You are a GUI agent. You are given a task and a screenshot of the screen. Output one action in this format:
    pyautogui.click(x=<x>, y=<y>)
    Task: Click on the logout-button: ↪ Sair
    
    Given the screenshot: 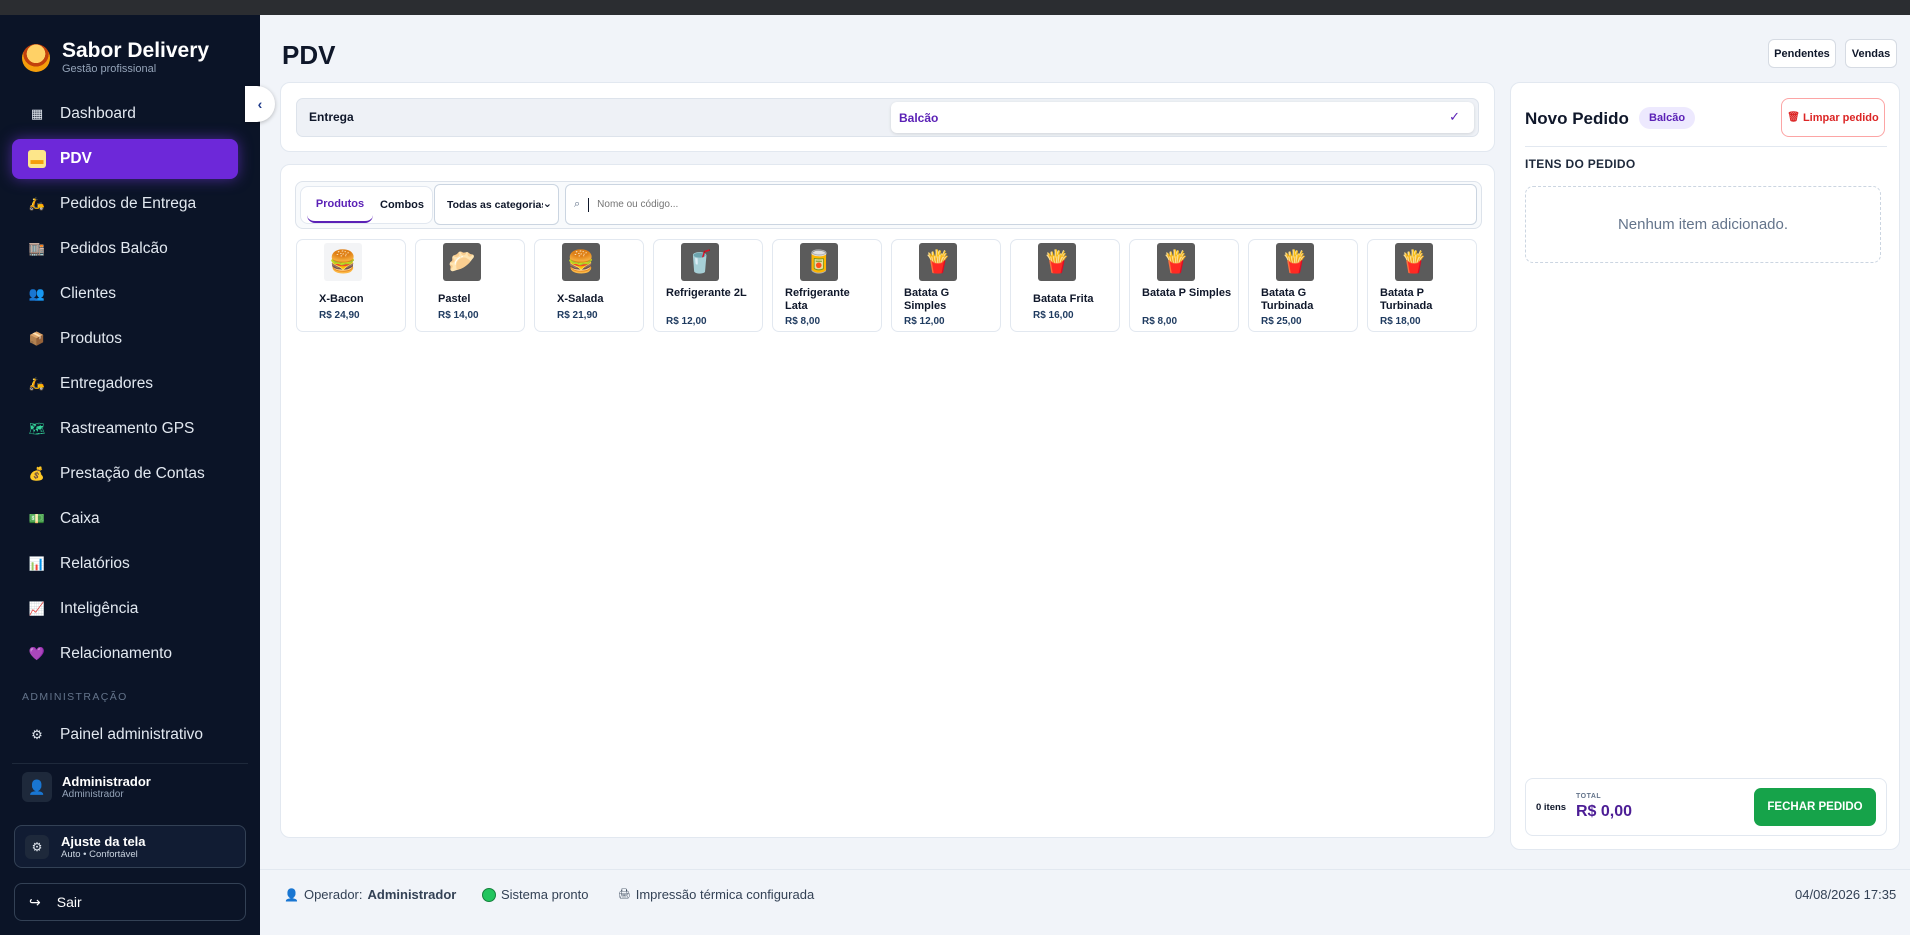 What is the action you would take?
    pyautogui.click(x=130, y=902)
    